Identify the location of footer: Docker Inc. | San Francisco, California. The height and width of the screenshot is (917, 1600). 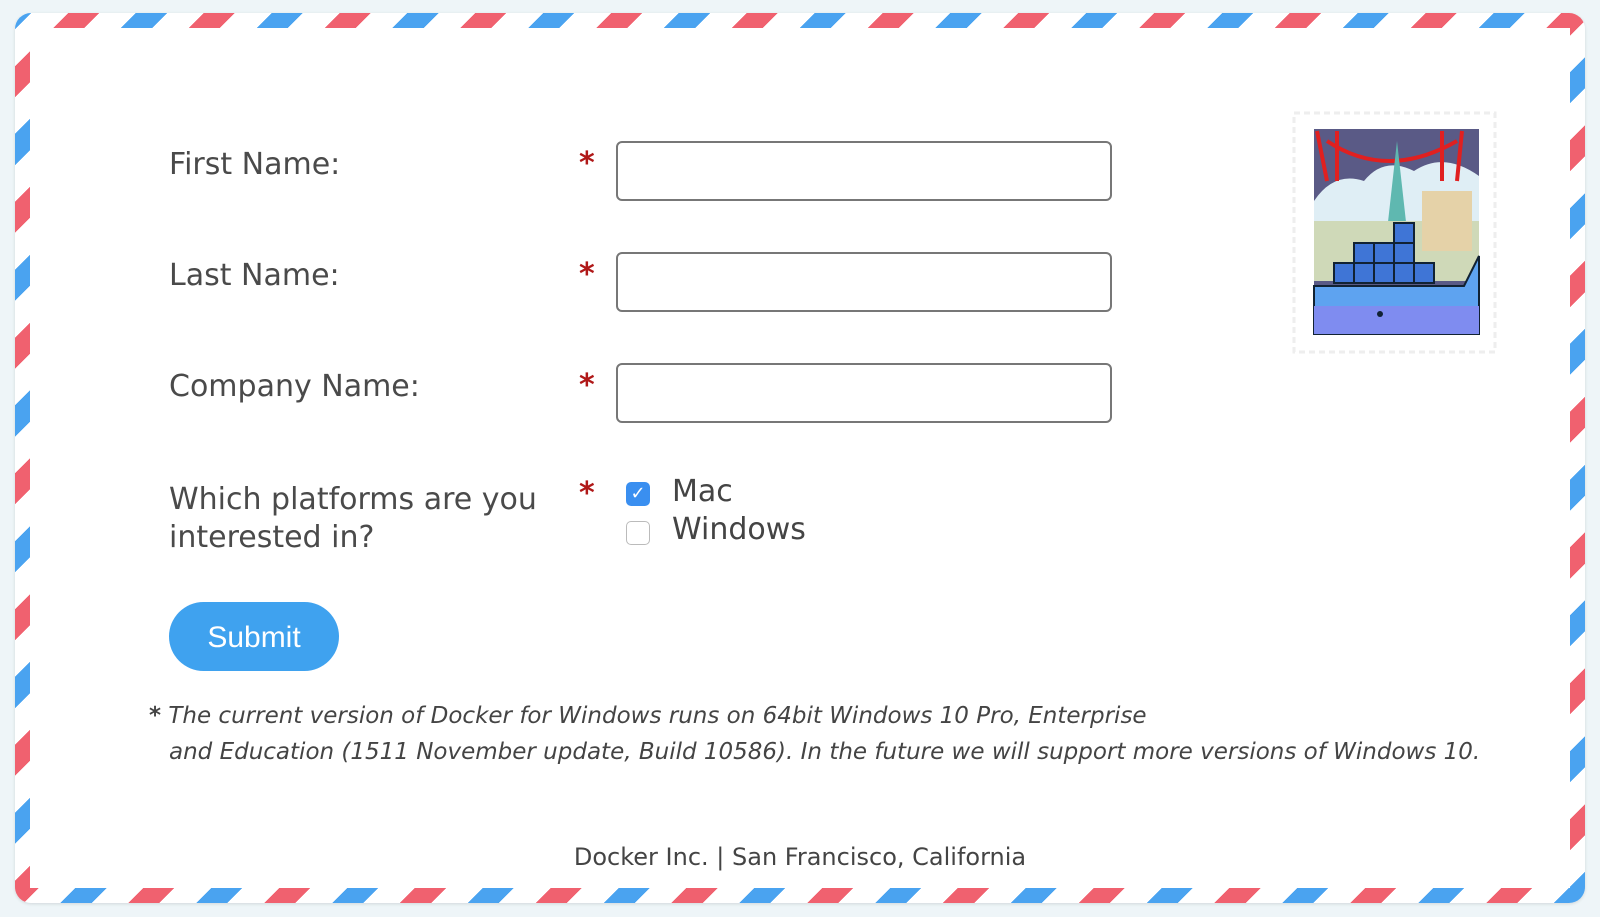
(800, 857).